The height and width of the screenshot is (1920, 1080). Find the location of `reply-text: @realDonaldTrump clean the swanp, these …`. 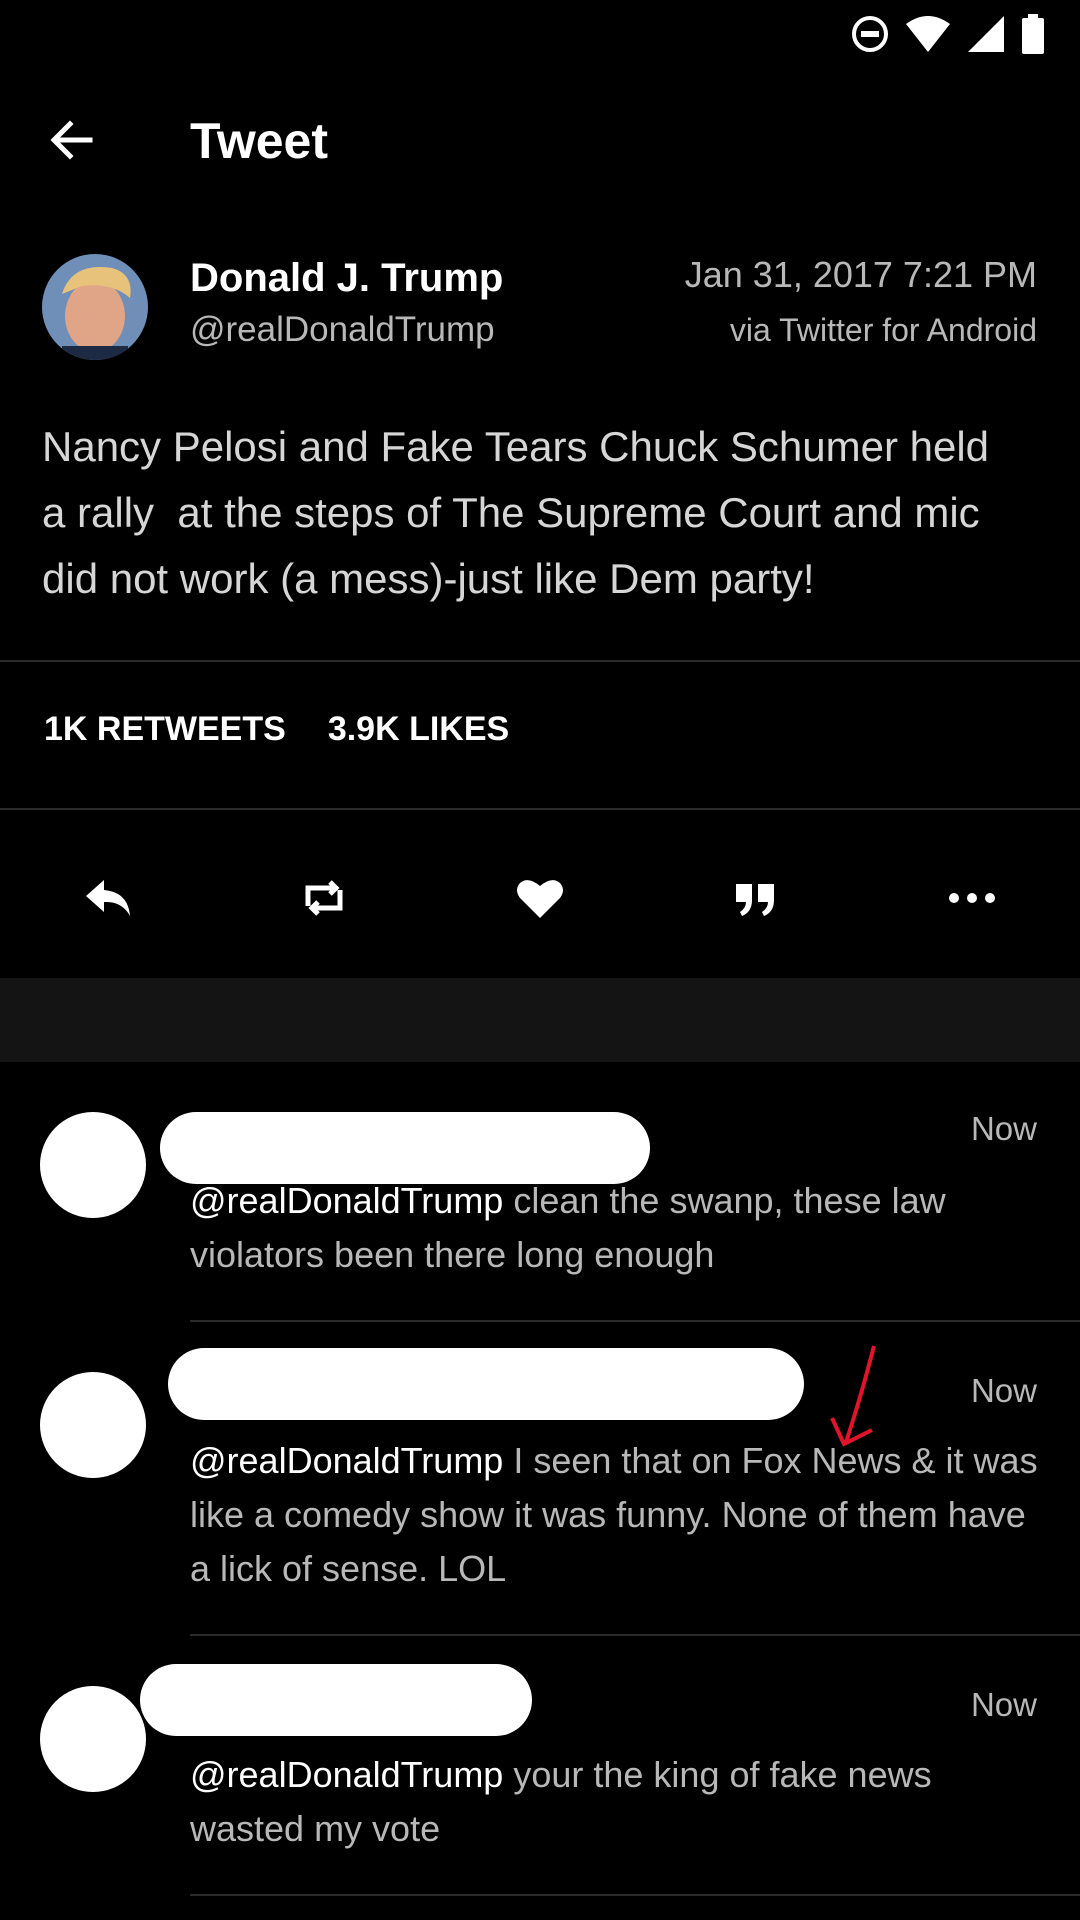

reply-text: @realDonaldTrump clean the swanp, these … is located at coordinates (620, 1228).